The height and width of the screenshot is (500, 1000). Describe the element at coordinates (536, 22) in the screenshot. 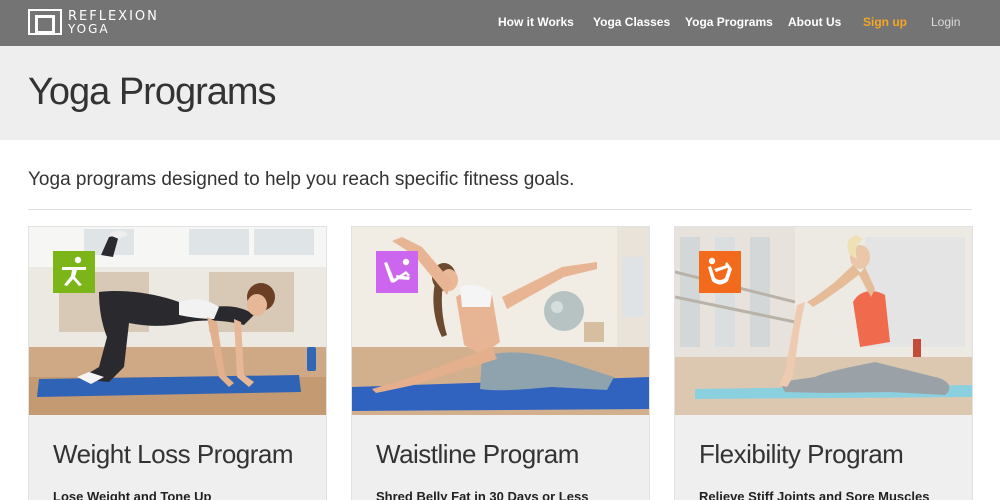

I see `nav-how-it-works: How it Works` at that location.